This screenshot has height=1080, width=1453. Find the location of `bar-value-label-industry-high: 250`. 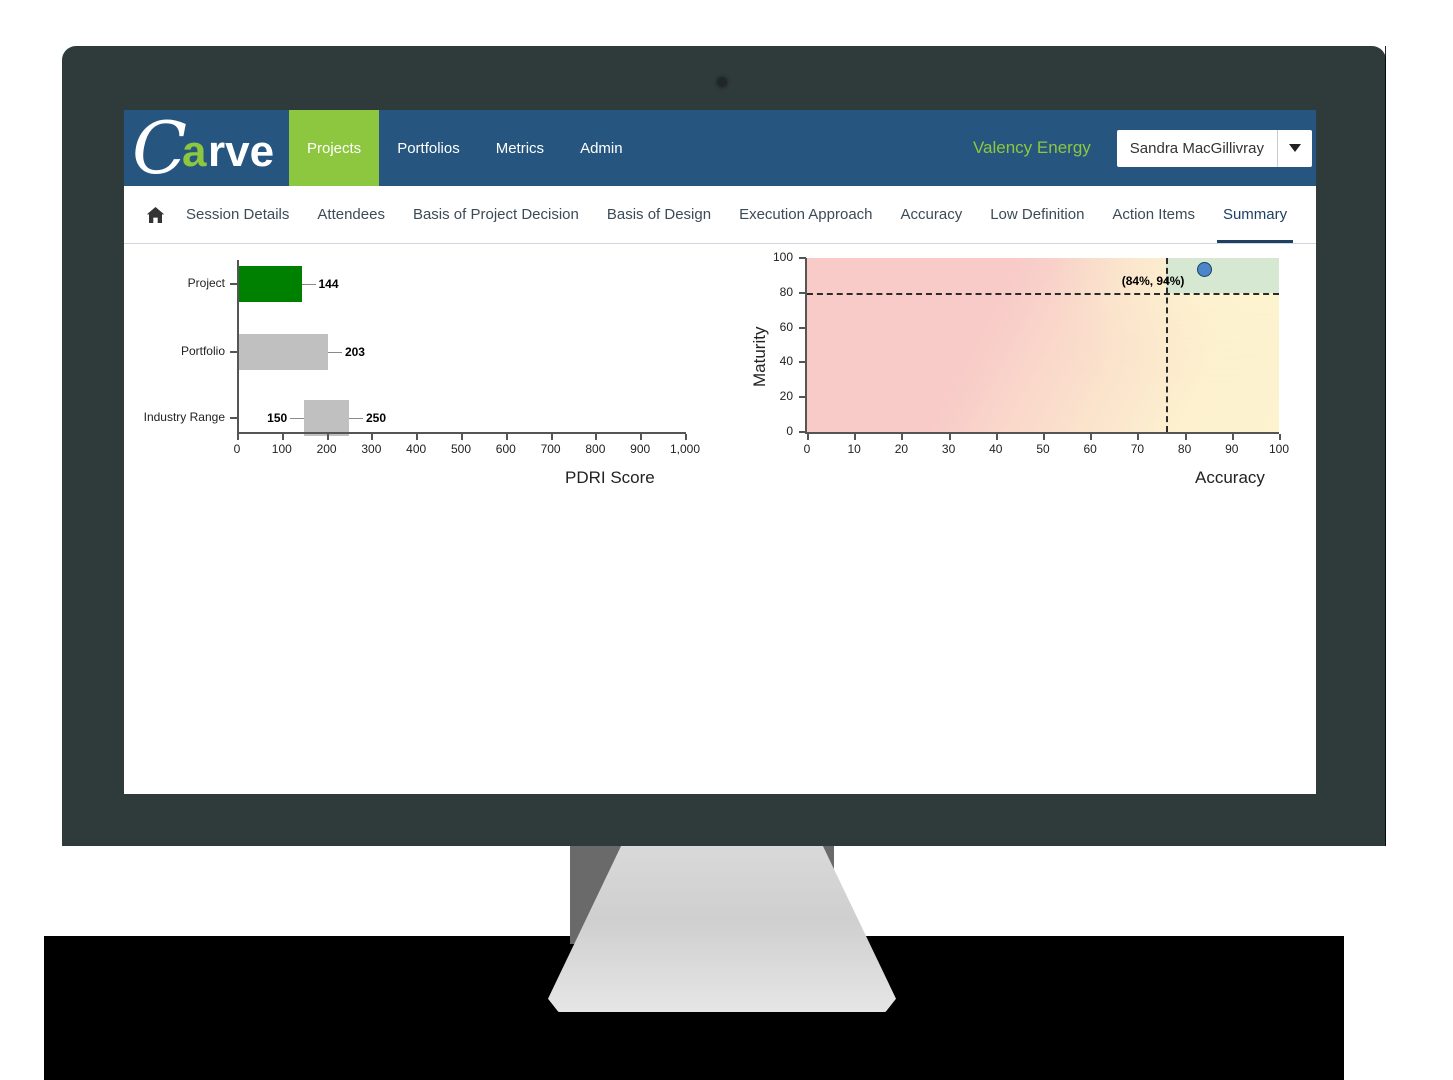

bar-value-label-industry-high: 250 is located at coordinates (376, 418).